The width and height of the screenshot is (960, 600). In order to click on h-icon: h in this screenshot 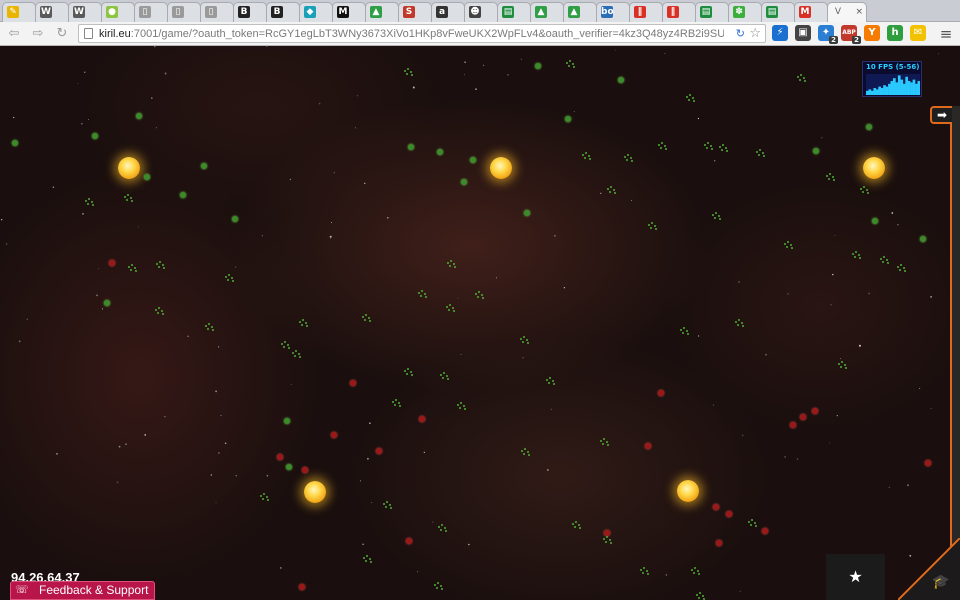, I will do `click(895, 33)`.